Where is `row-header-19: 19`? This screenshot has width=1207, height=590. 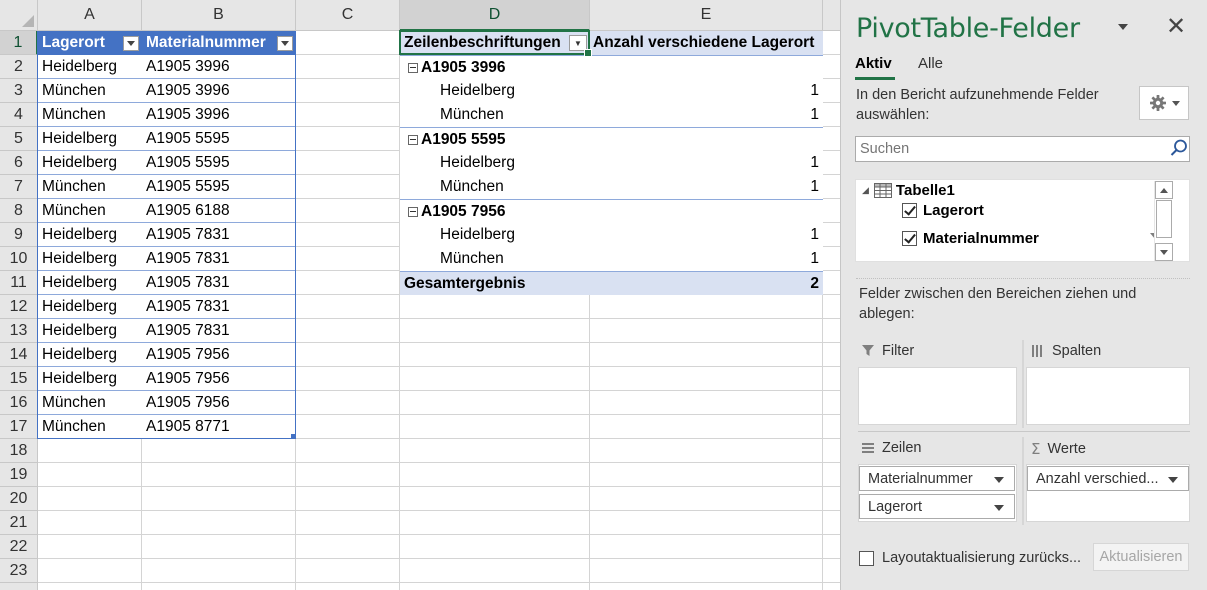 row-header-19: 19 is located at coordinates (19, 475).